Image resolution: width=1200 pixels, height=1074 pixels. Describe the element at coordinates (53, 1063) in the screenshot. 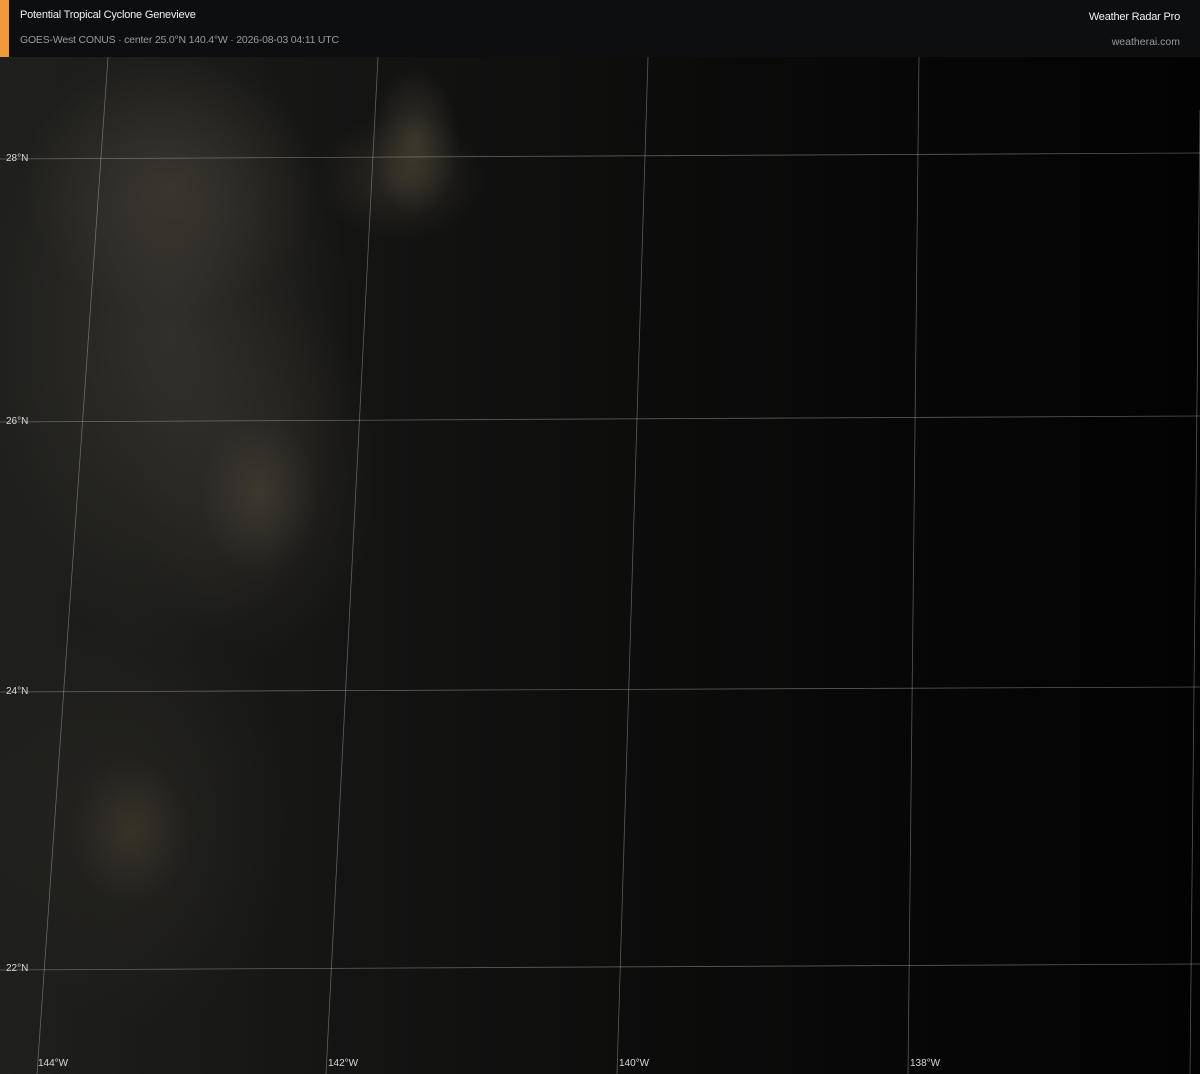

I see `longitude-label: 144°W` at that location.